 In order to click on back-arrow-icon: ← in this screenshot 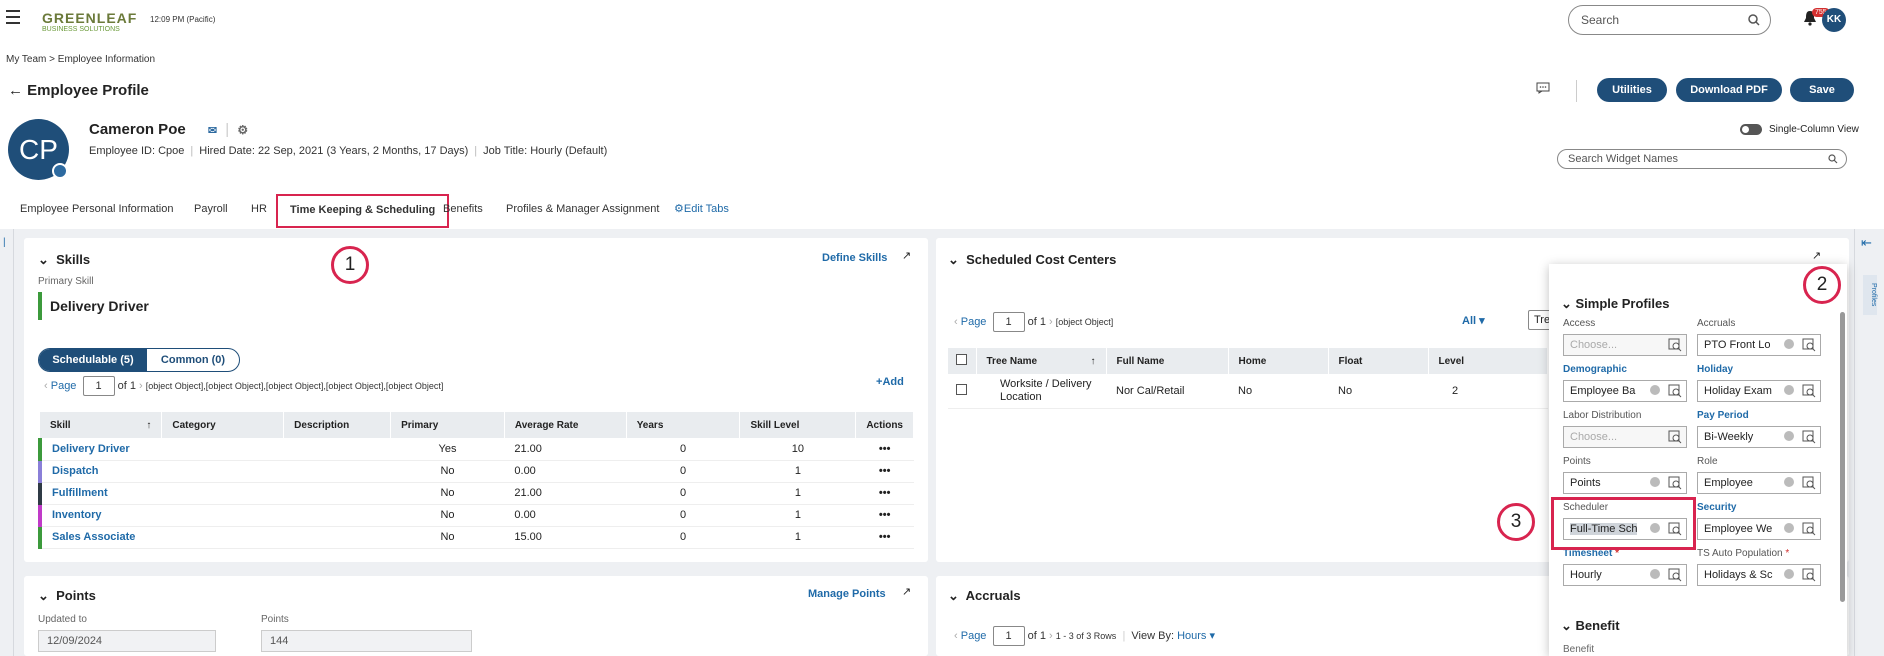, I will do `click(15, 90)`.